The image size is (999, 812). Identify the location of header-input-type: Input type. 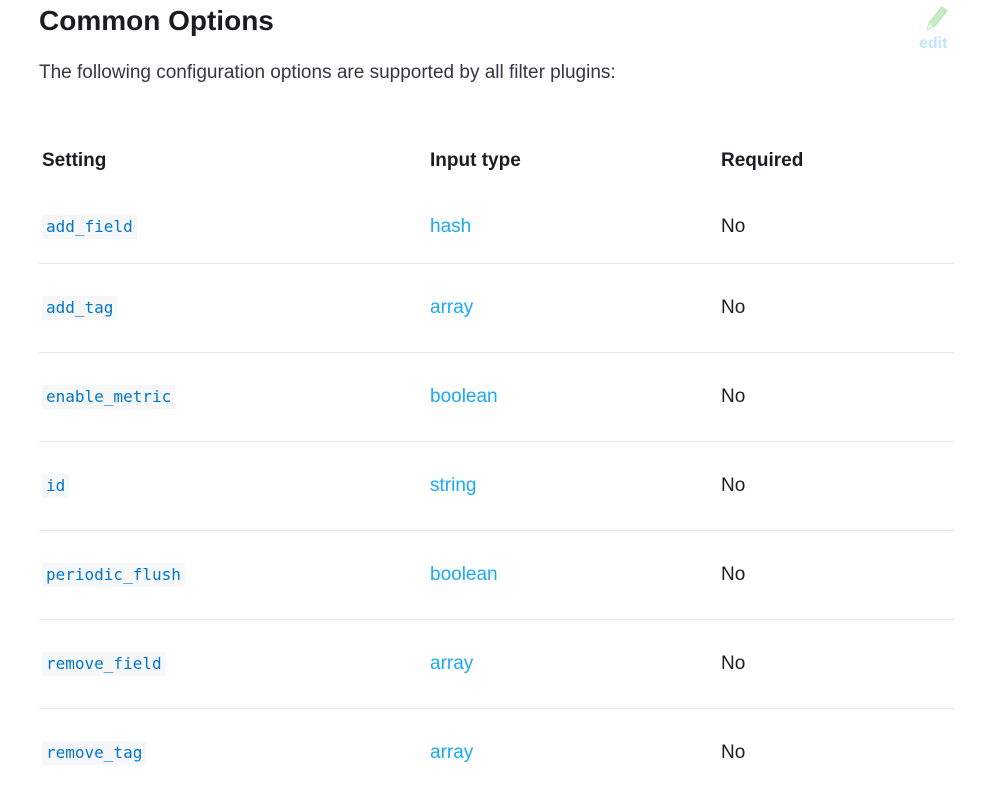
(475, 160).